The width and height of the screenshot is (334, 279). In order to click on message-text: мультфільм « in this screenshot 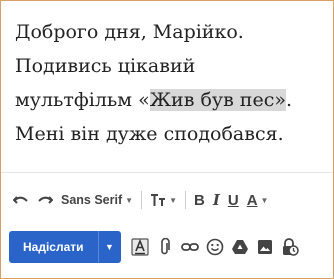, I will do `click(82, 100)`.